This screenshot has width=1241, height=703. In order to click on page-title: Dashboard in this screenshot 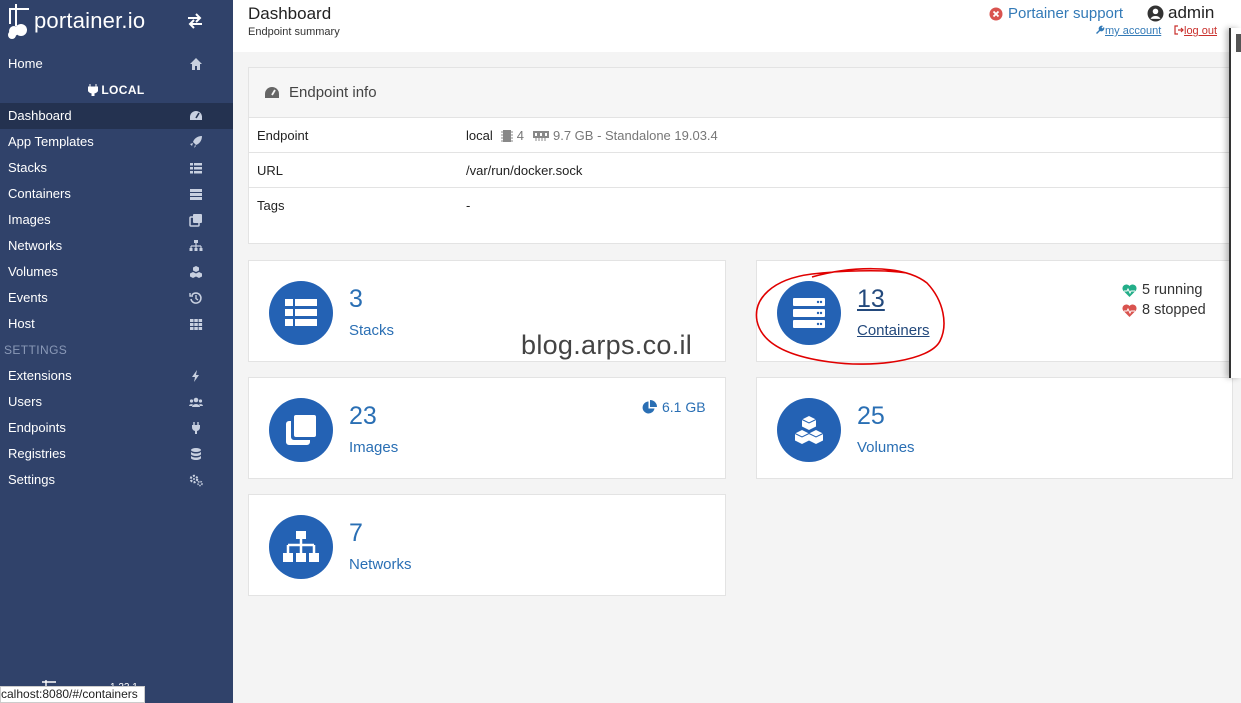, I will do `click(290, 13)`.